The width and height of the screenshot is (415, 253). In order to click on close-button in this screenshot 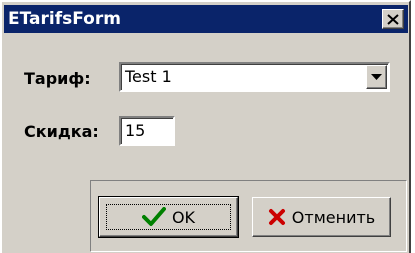, I will do `click(393, 19)`.